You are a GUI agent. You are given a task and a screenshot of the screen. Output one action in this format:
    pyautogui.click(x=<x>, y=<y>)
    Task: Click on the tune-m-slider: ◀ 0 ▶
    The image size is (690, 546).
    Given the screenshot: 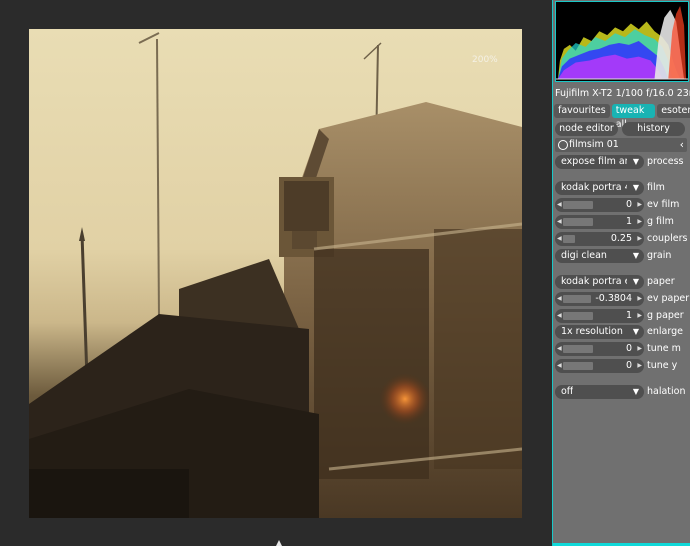 What is the action you would take?
    pyautogui.click(x=599, y=349)
    